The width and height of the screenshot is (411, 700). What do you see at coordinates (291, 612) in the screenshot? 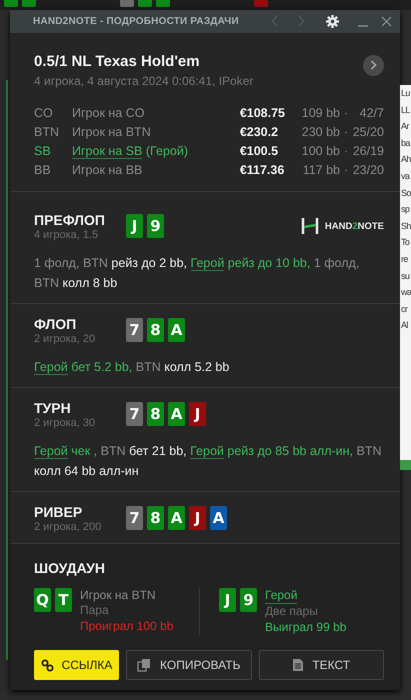
I see `hand-rank: Две пары` at bounding box center [291, 612].